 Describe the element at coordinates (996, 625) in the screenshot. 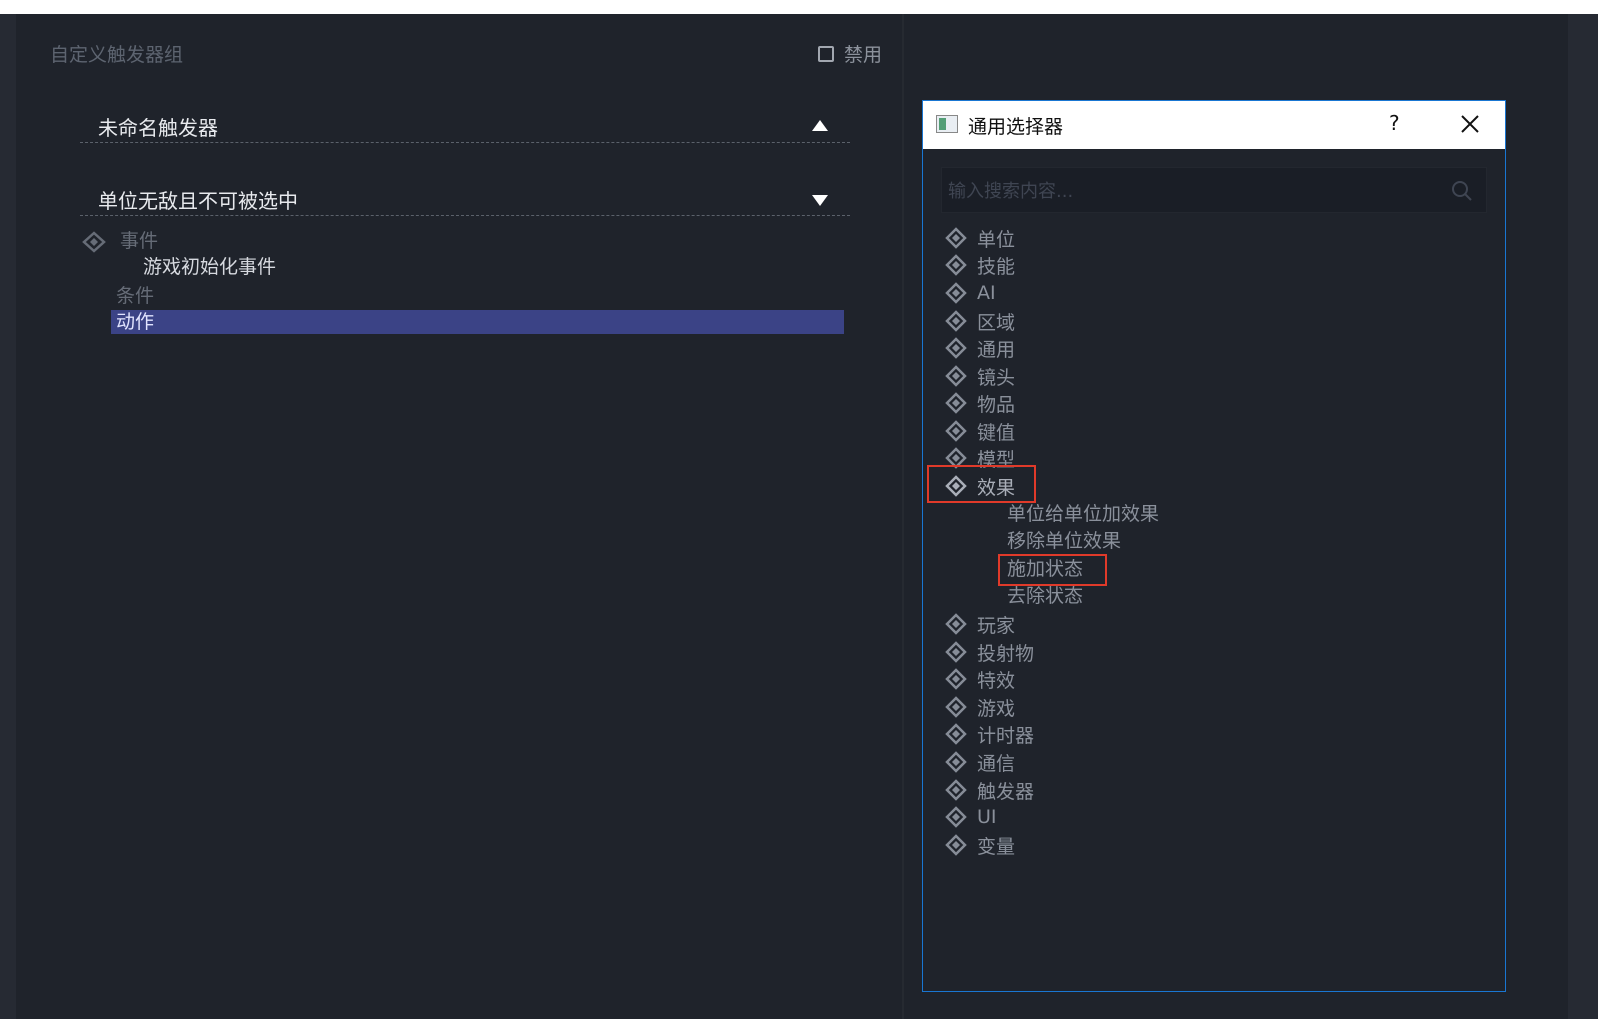

I see `category-label: 玩家` at that location.